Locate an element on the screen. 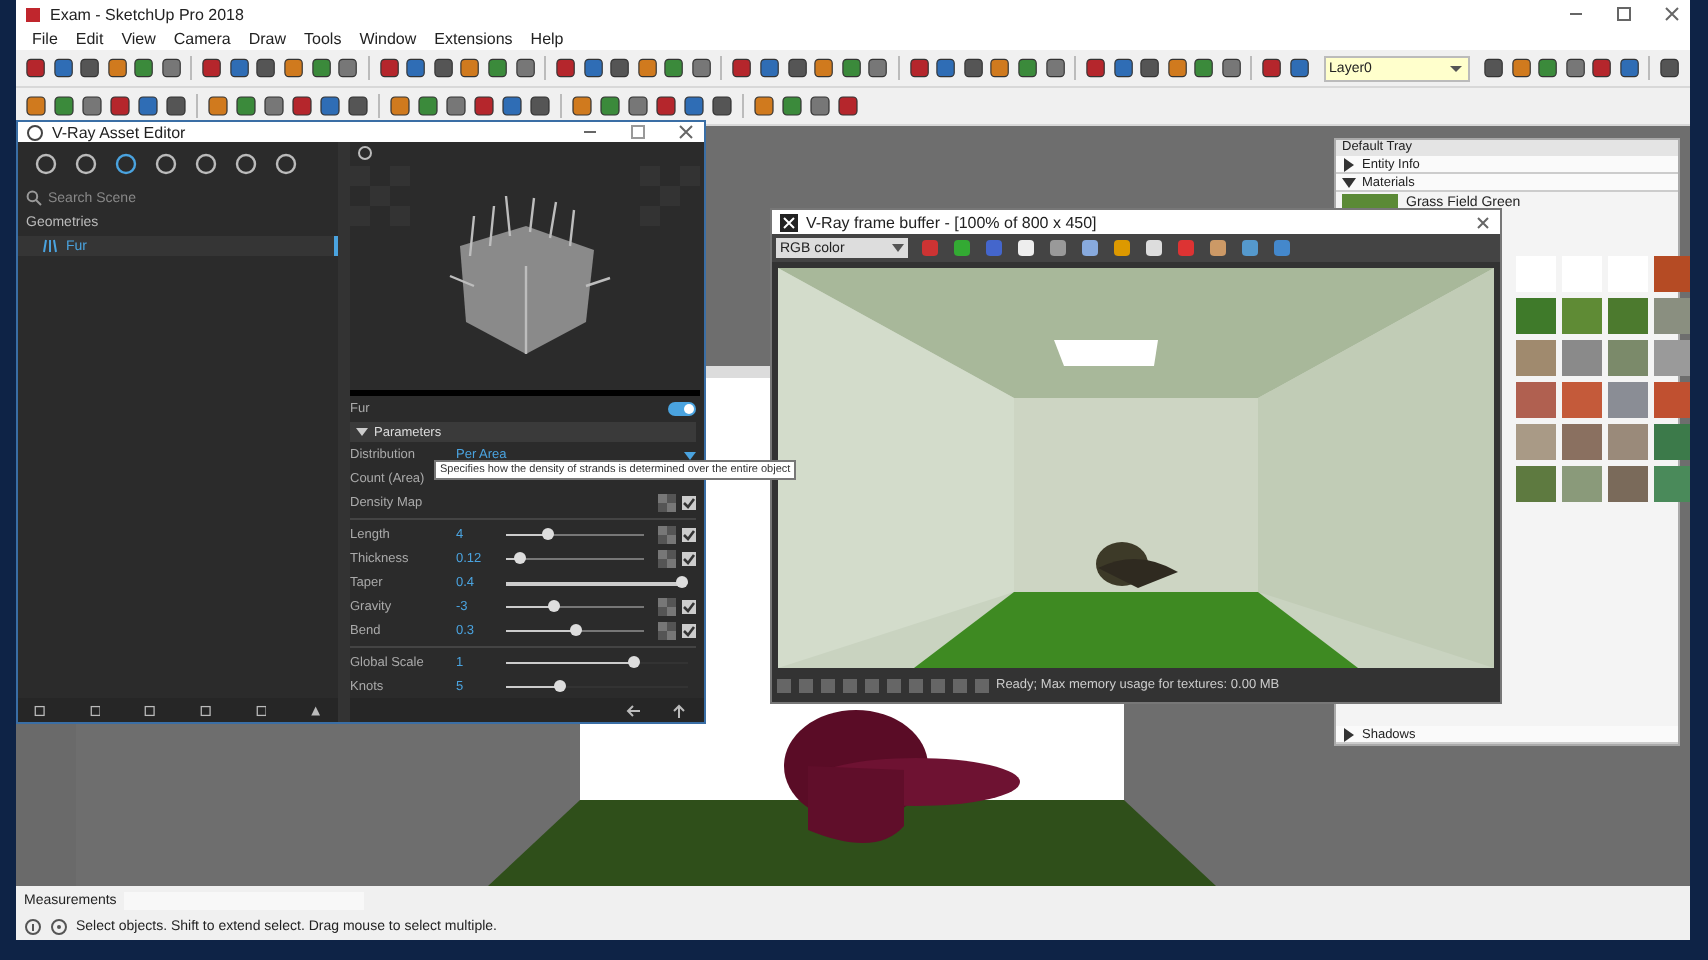 This screenshot has width=1708, height=960. menu-item: Camera is located at coordinates (202, 39).